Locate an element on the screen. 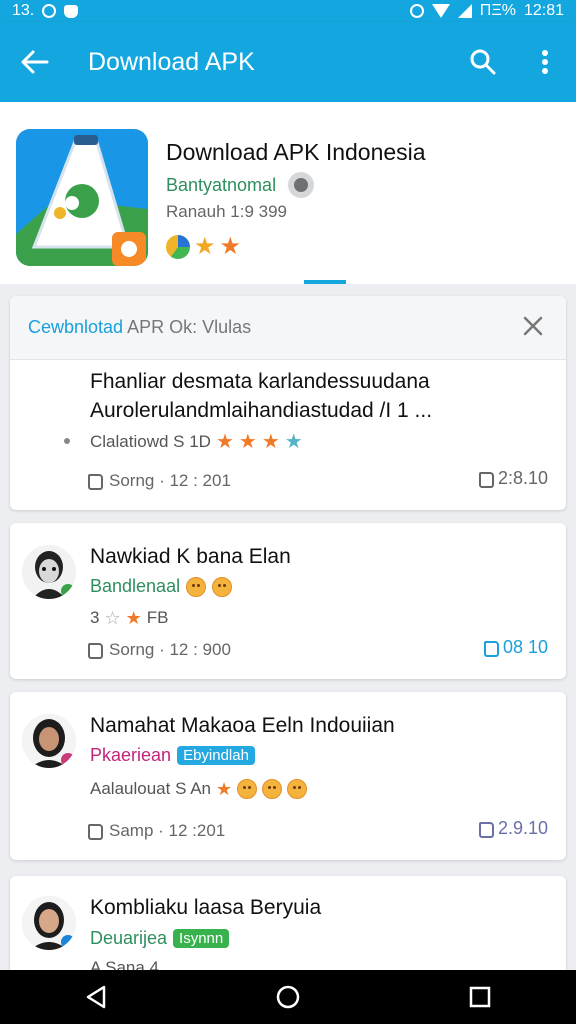 Image resolution: width=576 pixels, height=1024 pixels. review-likes-count: 2.9.10 is located at coordinates (522, 828).